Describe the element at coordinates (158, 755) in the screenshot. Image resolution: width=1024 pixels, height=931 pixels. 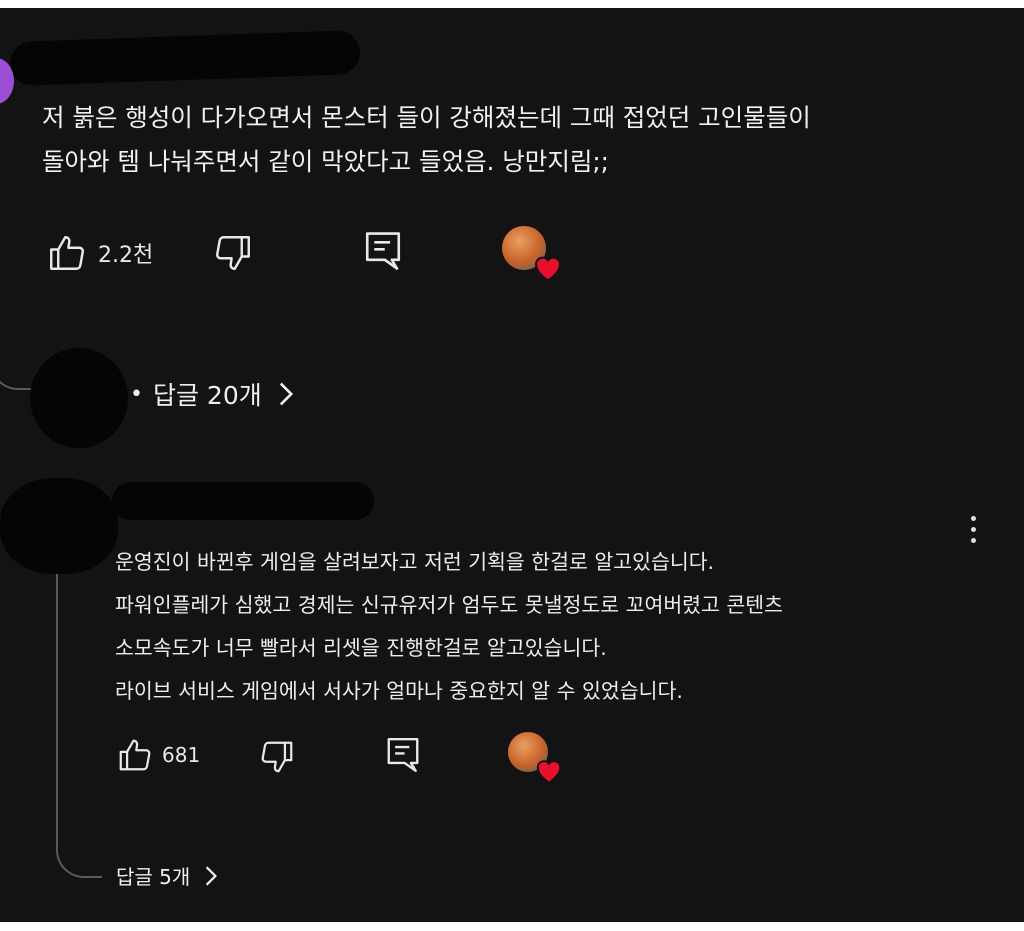
I see `like-button: 681` at that location.